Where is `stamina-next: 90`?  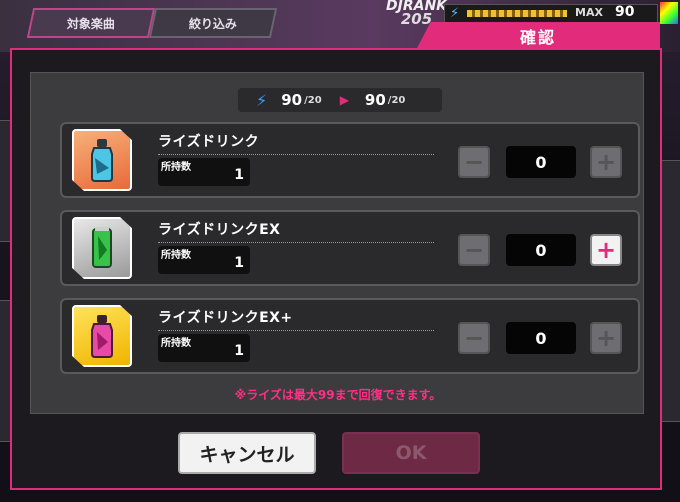 stamina-next: 90 is located at coordinates (375, 100).